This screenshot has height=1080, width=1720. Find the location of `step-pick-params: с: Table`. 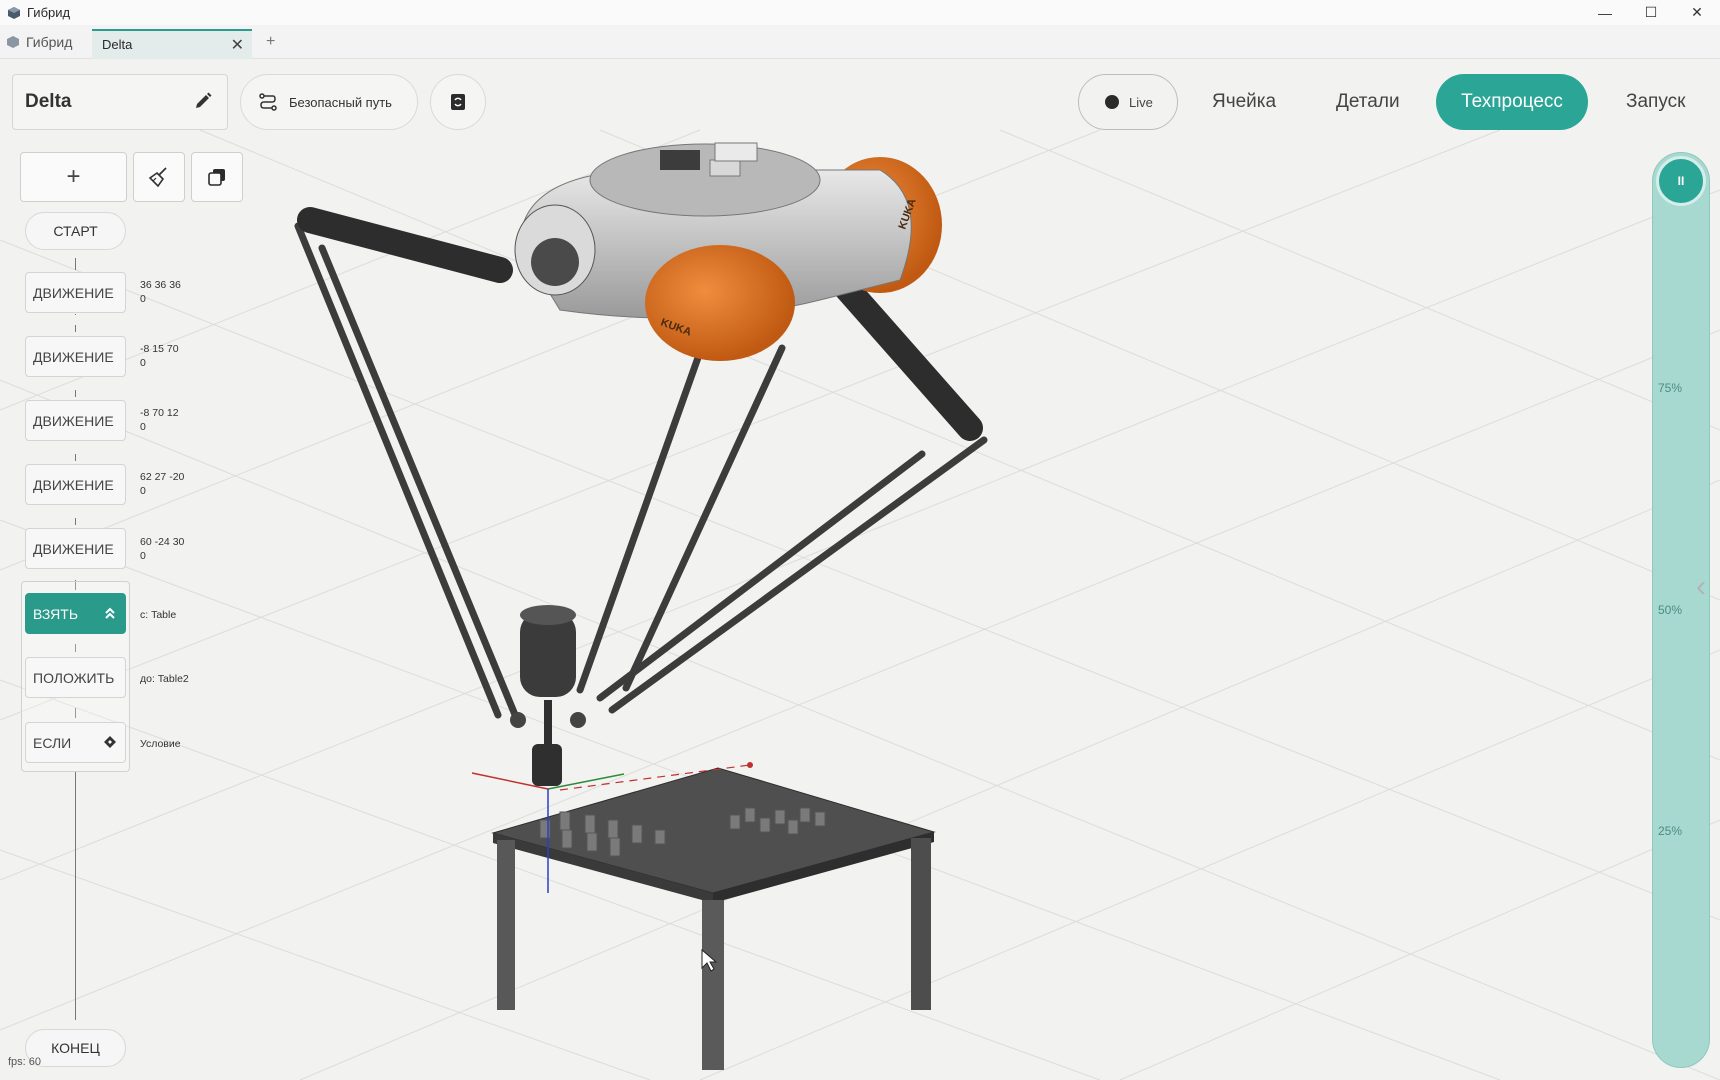

step-pick-params: с: Table is located at coordinates (158, 615).